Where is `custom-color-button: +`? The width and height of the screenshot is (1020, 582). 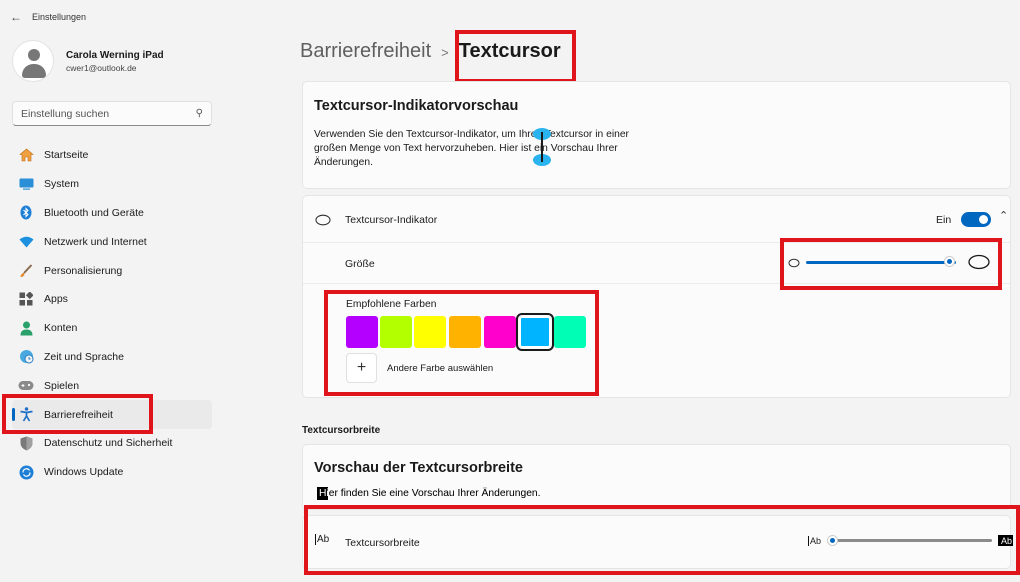 custom-color-button: + is located at coordinates (361, 368).